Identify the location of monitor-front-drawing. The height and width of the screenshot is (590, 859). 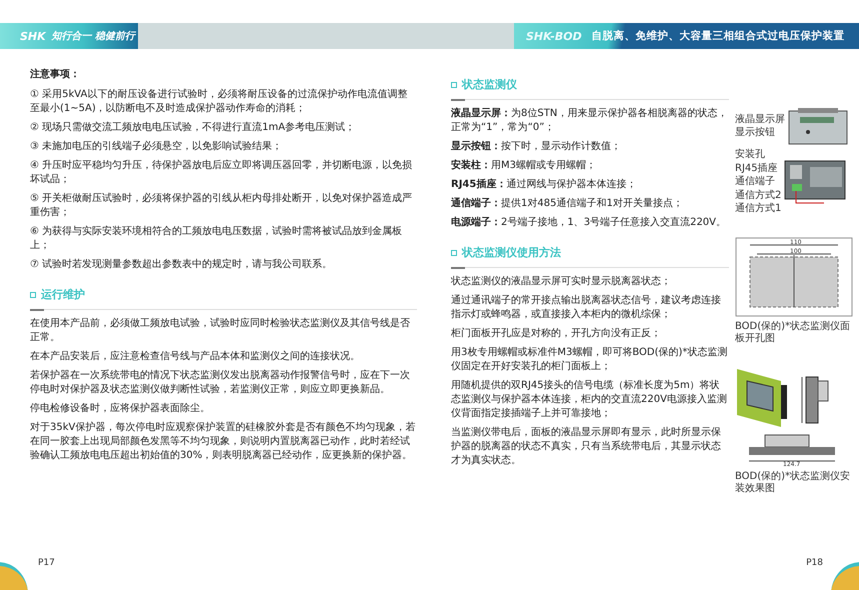
(818, 126).